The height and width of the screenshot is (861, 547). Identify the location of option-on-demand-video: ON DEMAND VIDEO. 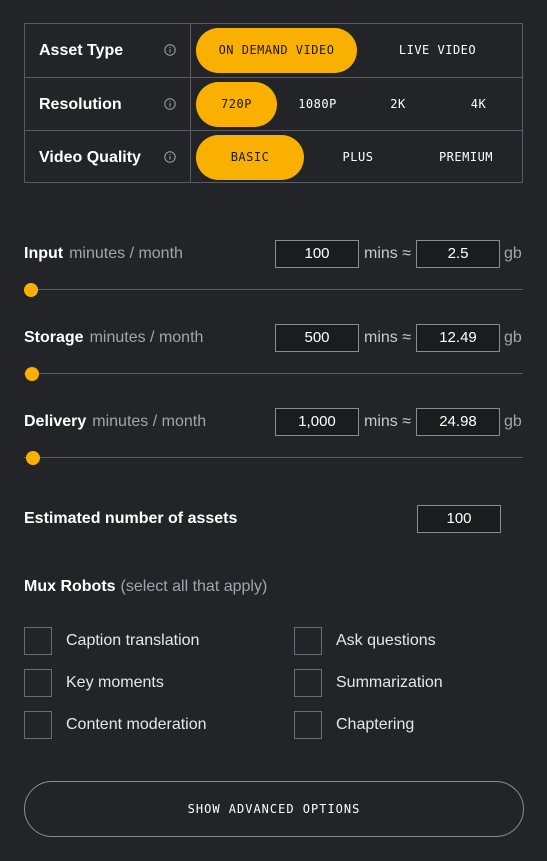
(276, 50).